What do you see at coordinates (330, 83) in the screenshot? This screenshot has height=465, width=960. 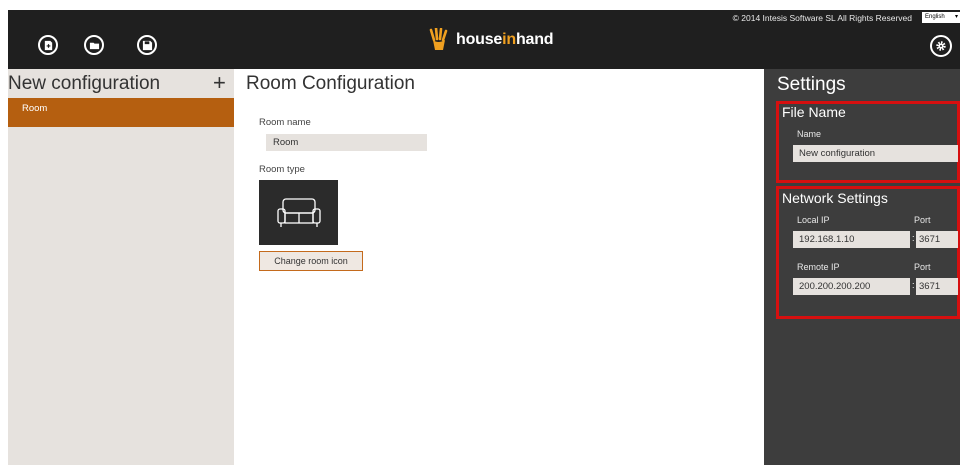 I see `page-title: Room Configuration` at bounding box center [330, 83].